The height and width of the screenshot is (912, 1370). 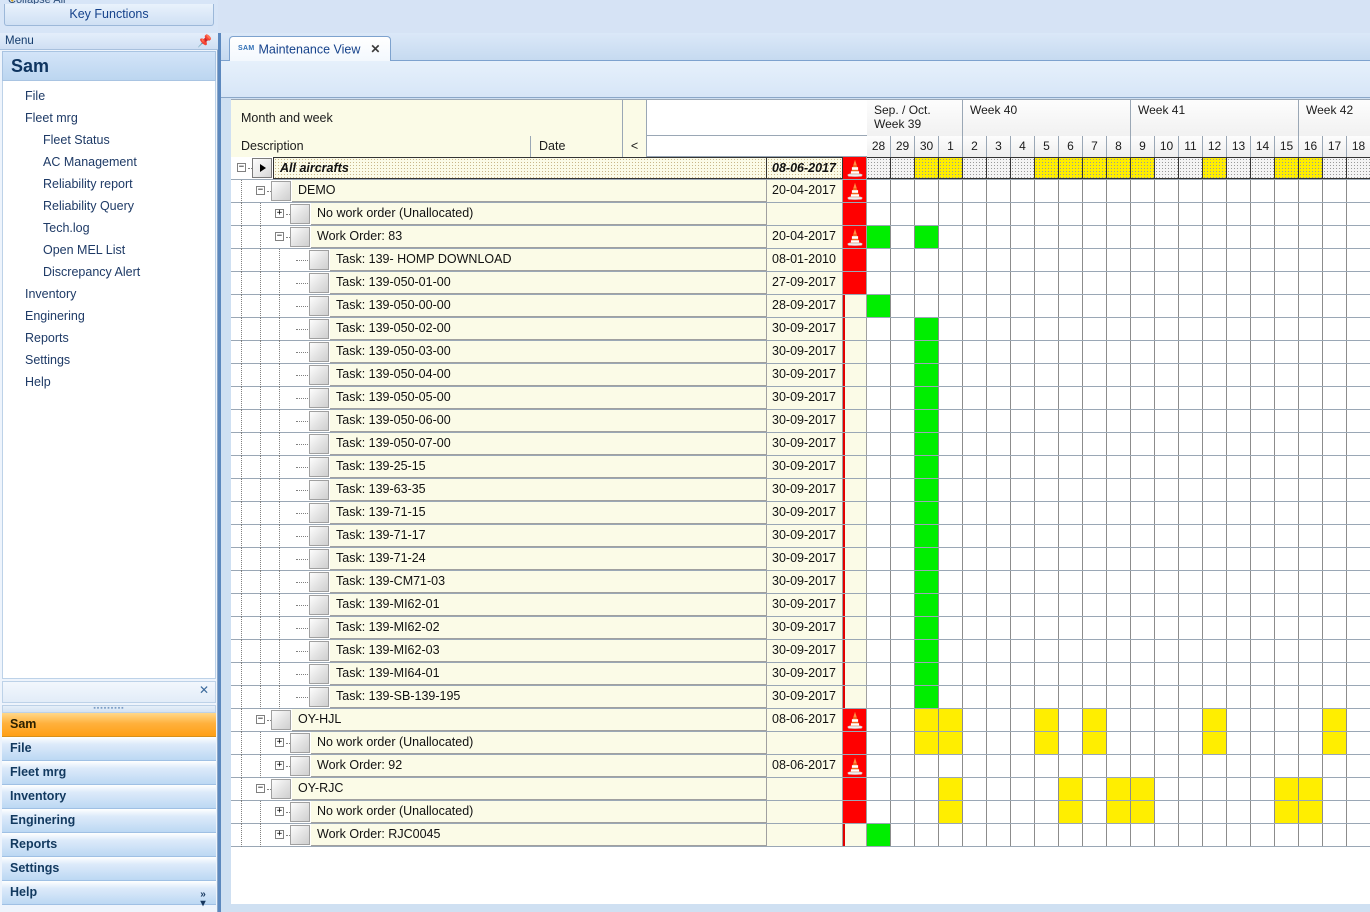 What do you see at coordinates (800, 628) in the screenshot?
I see `table-row: Task: 139-MI62-02 30-09-2017` at bounding box center [800, 628].